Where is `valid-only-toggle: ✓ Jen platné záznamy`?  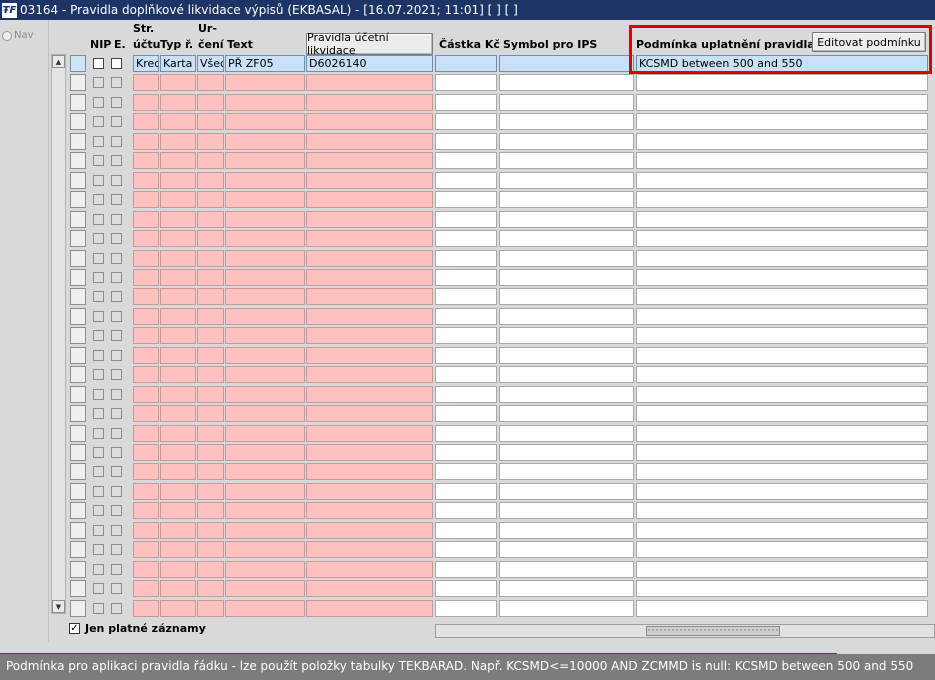 valid-only-toggle: ✓ Jen platné záznamy is located at coordinates (137, 628).